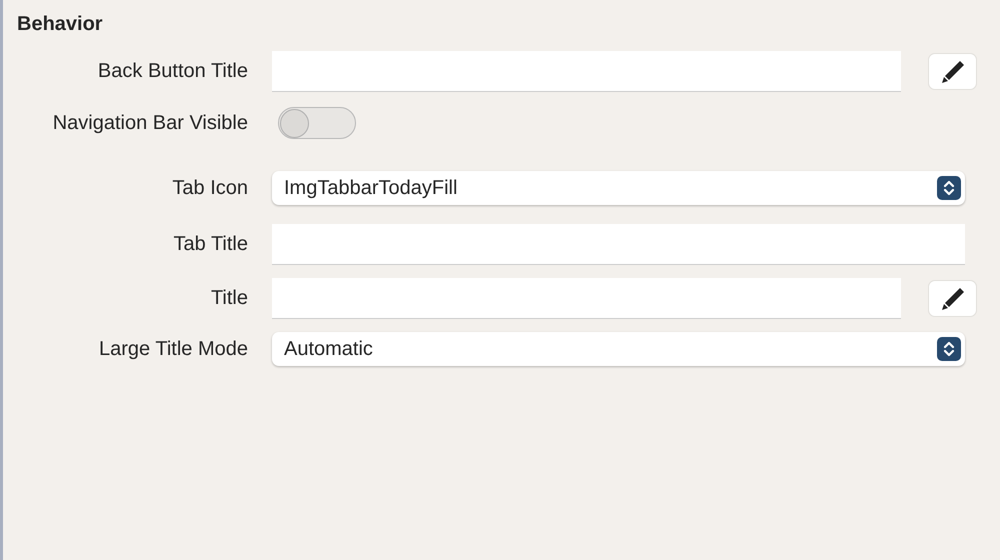 The image size is (1000, 560). What do you see at coordinates (618, 349) in the screenshot?
I see `popup-button: Automatic` at bounding box center [618, 349].